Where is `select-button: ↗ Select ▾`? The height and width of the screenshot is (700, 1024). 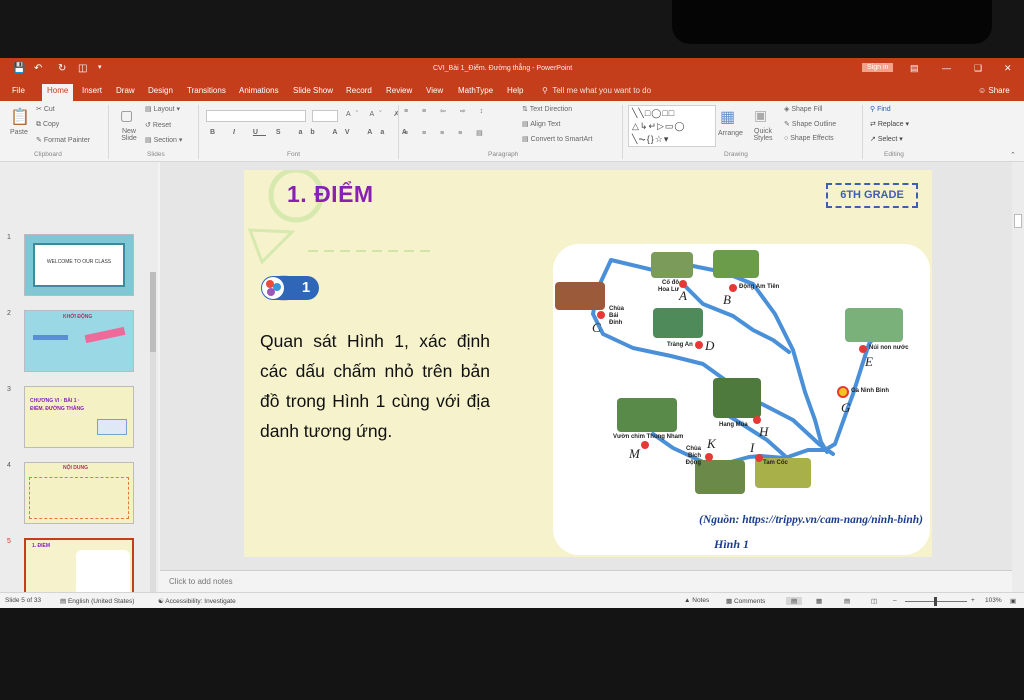 select-button: ↗ Select ▾ is located at coordinates (886, 139).